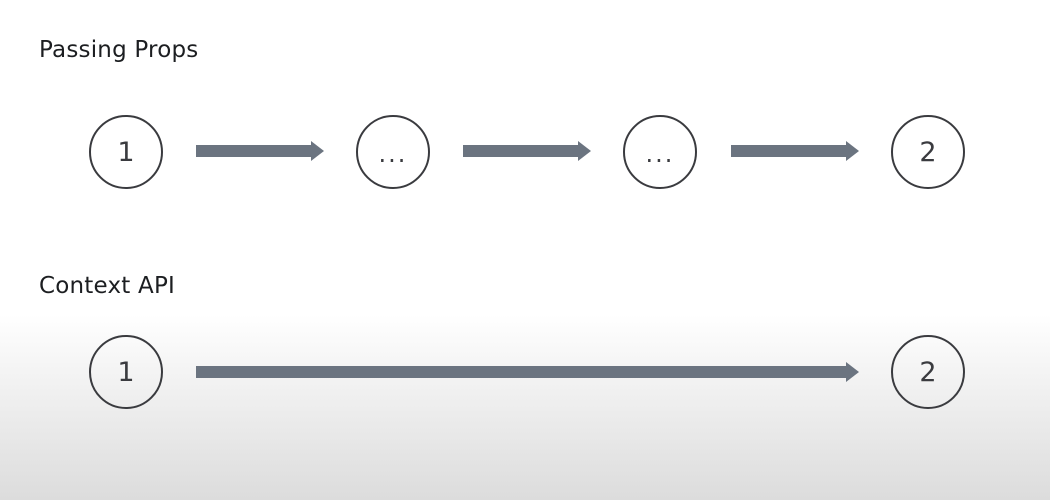 This screenshot has height=500, width=1050. Describe the element at coordinates (126, 372) in the screenshot. I see `context-node-start: 1` at that location.